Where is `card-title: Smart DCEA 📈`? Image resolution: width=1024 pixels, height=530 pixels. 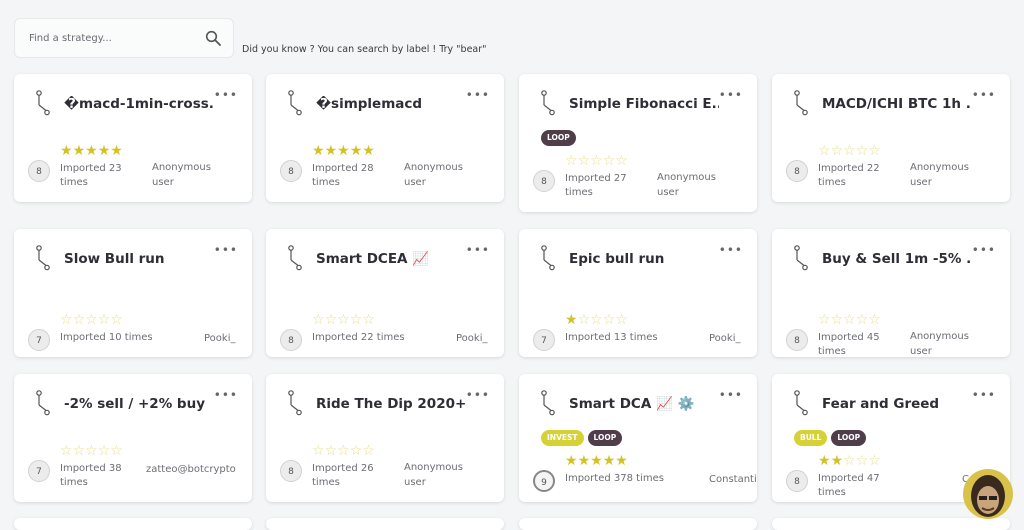 card-title: Smart DCEA 📈 is located at coordinates (391, 259).